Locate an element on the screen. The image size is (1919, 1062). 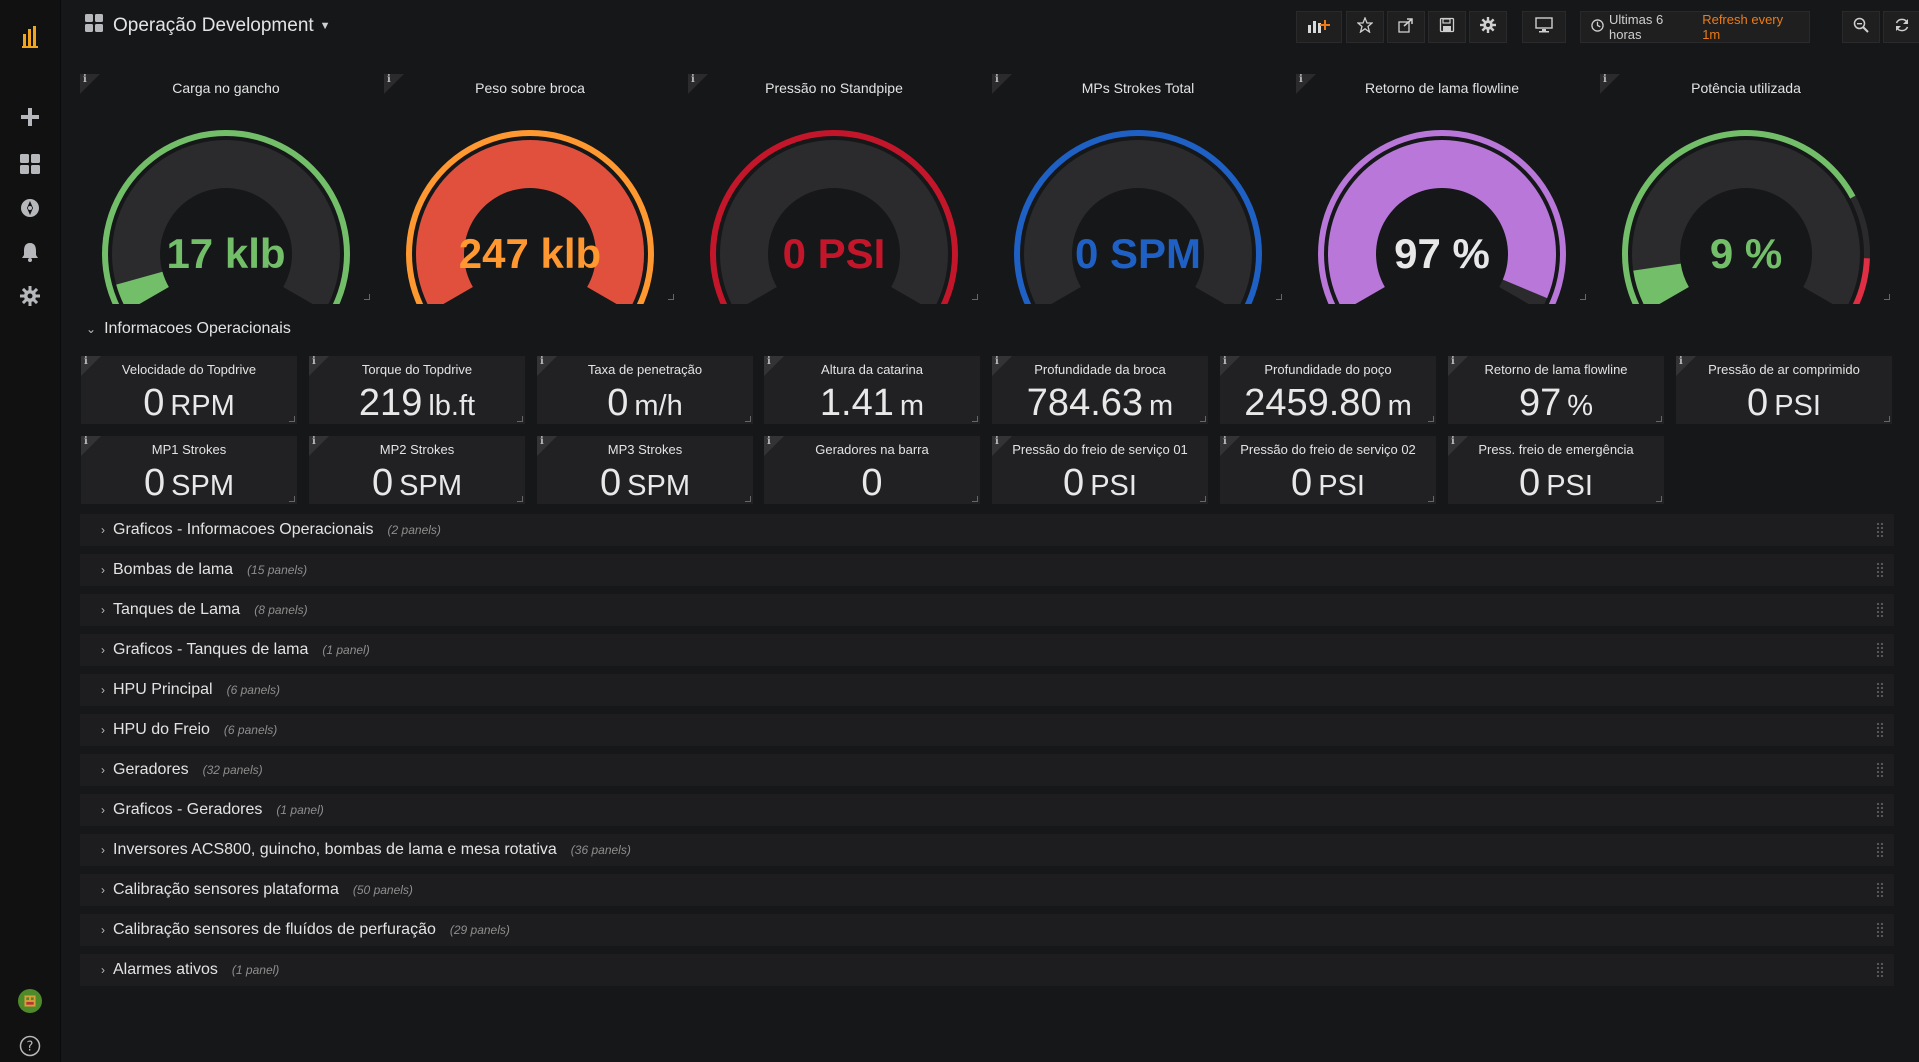
collapsed-row: › Geradores (32 panels) is located at coordinates (987, 770).